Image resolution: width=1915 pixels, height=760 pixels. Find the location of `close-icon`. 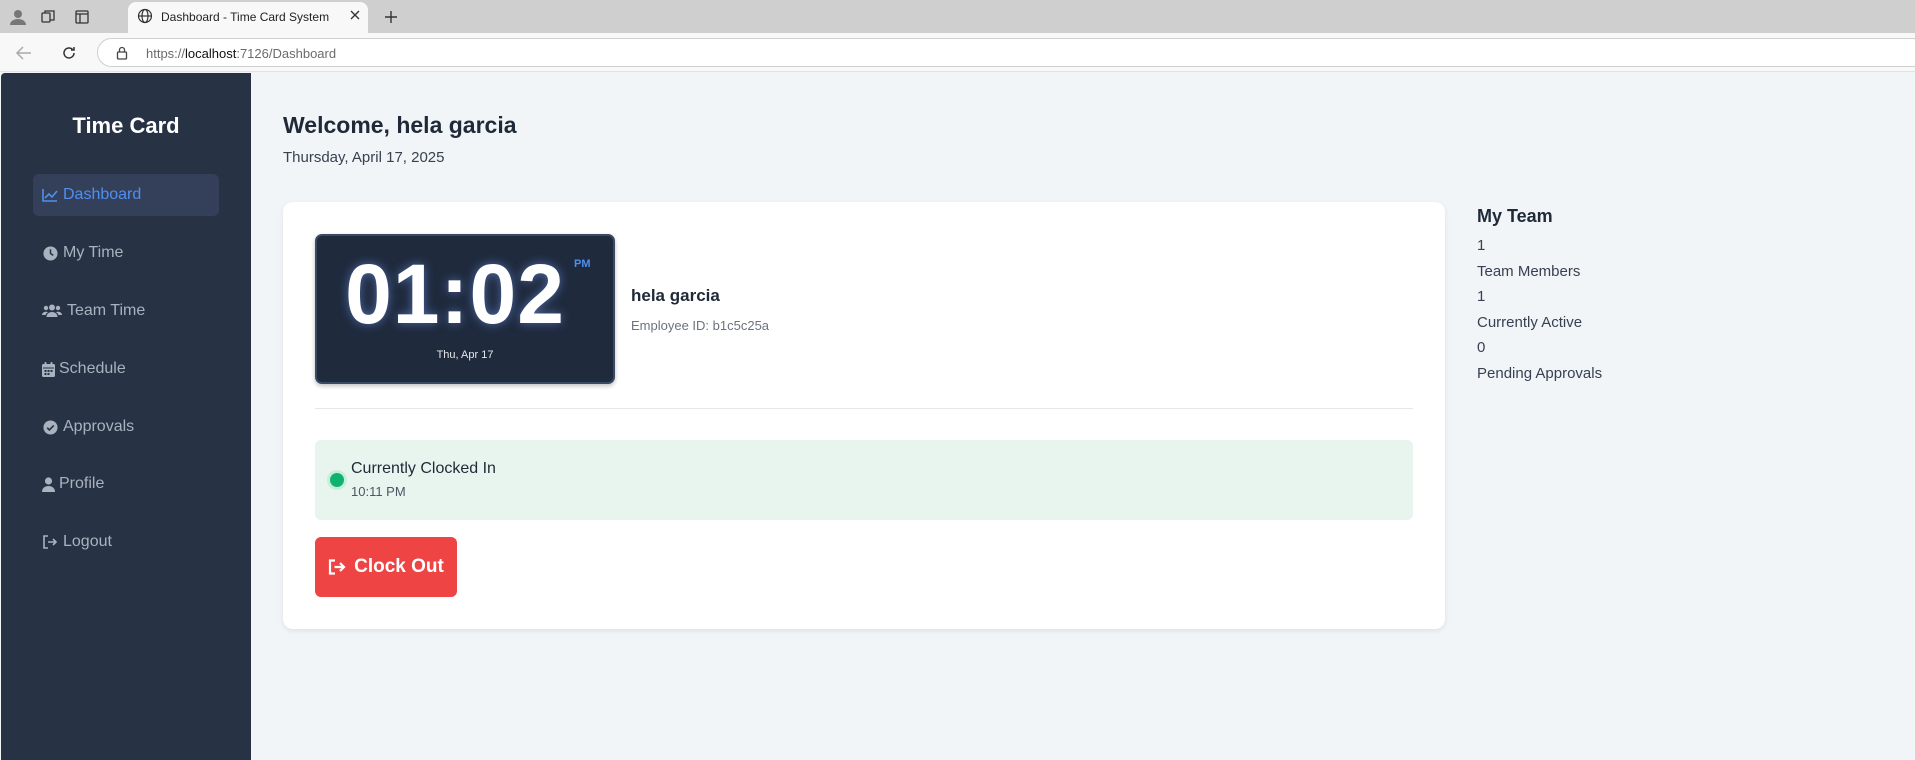

close-icon is located at coordinates (355, 15).